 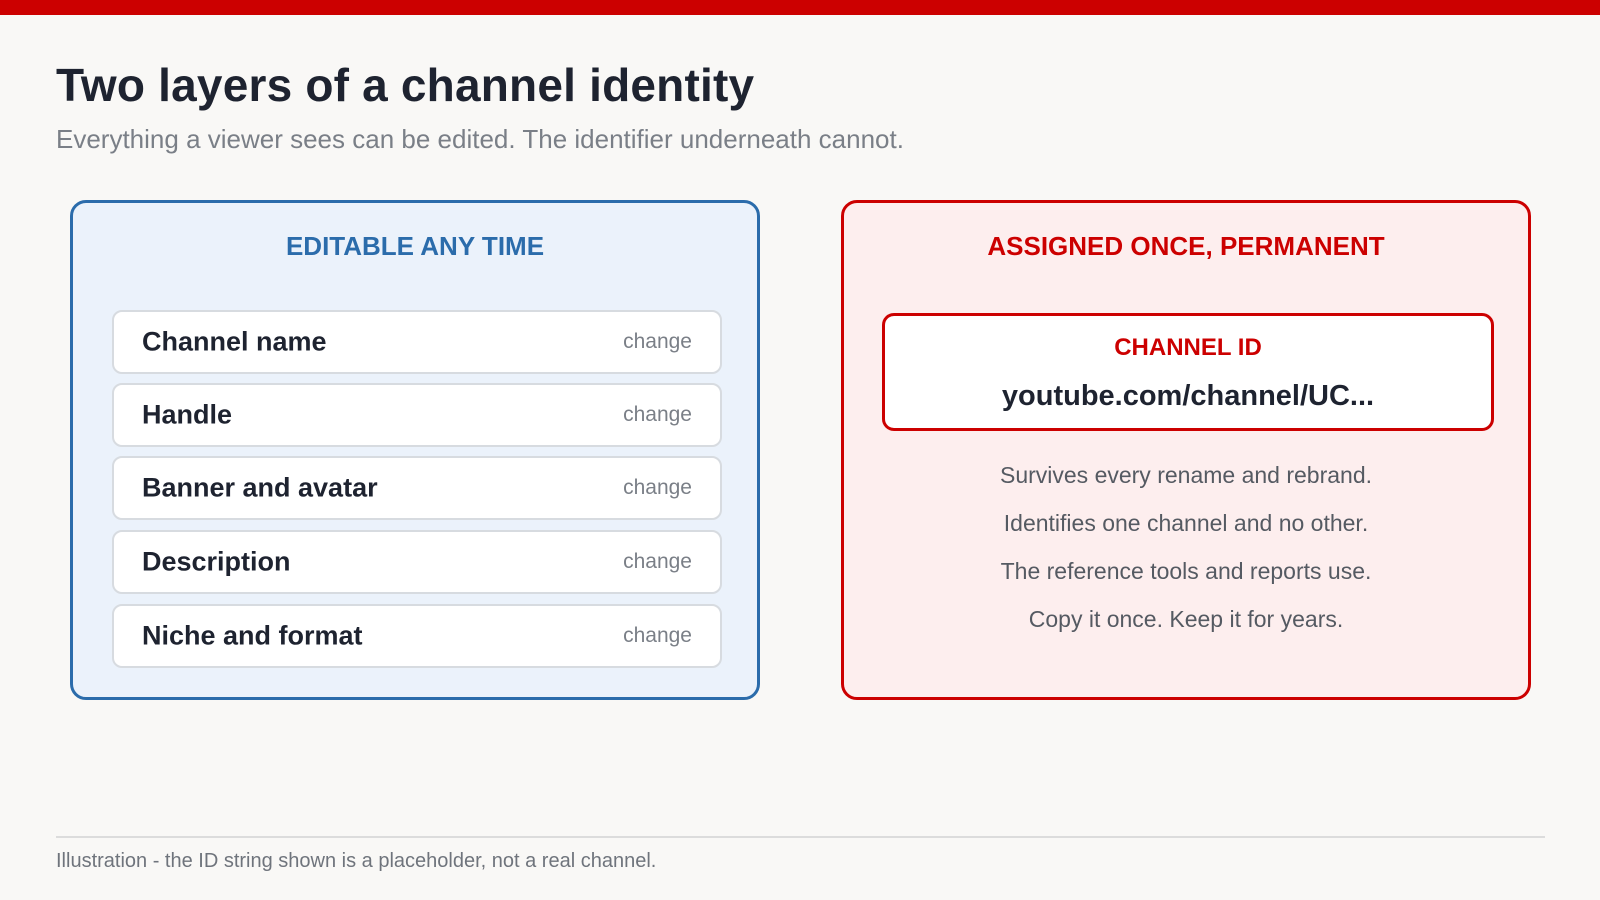 What do you see at coordinates (800, 837) in the screenshot?
I see `footer-divider` at bounding box center [800, 837].